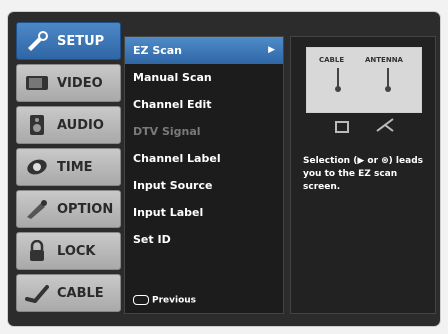 This screenshot has width=448, height=334. What do you see at coordinates (388, 89) in the screenshot?
I see `antenna-port-icon` at bounding box center [388, 89].